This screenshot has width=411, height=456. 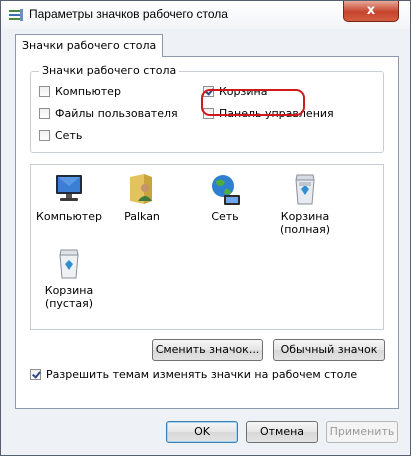 I want to click on icon-label-network: Сеть, so click(x=225, y=216).